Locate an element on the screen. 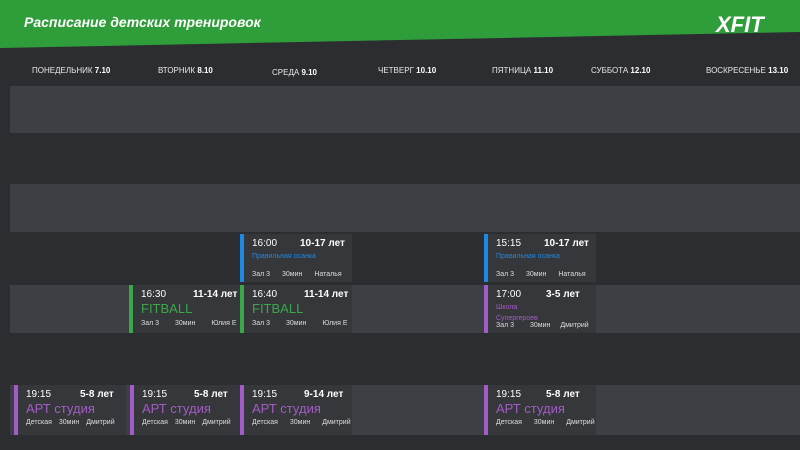 This screenshot has height=450, width=800. page-title: Расписание детских тренировок is located at coordinates (142, 22).